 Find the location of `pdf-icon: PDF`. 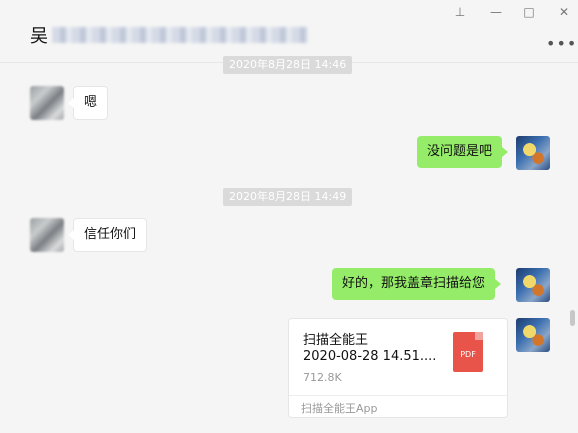

pdf-icon: PDF is located at coordinates (468, 352).